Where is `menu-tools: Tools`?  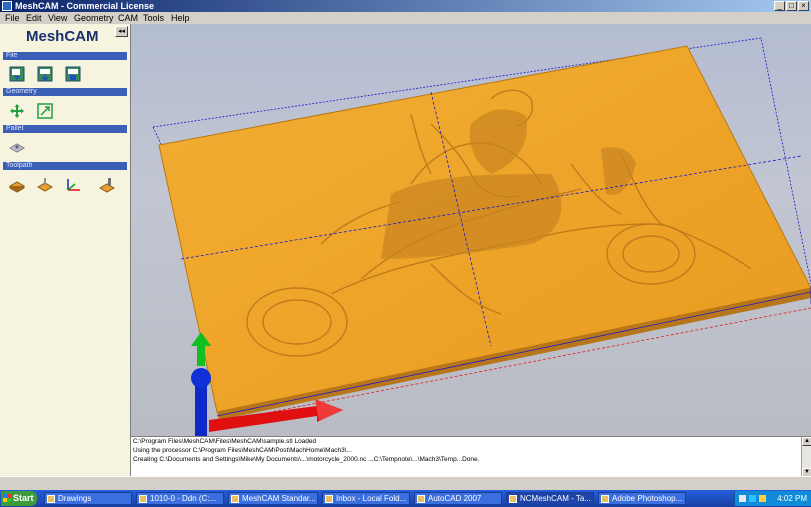 menu-tools: Tools is located at coordinates (153, 18).